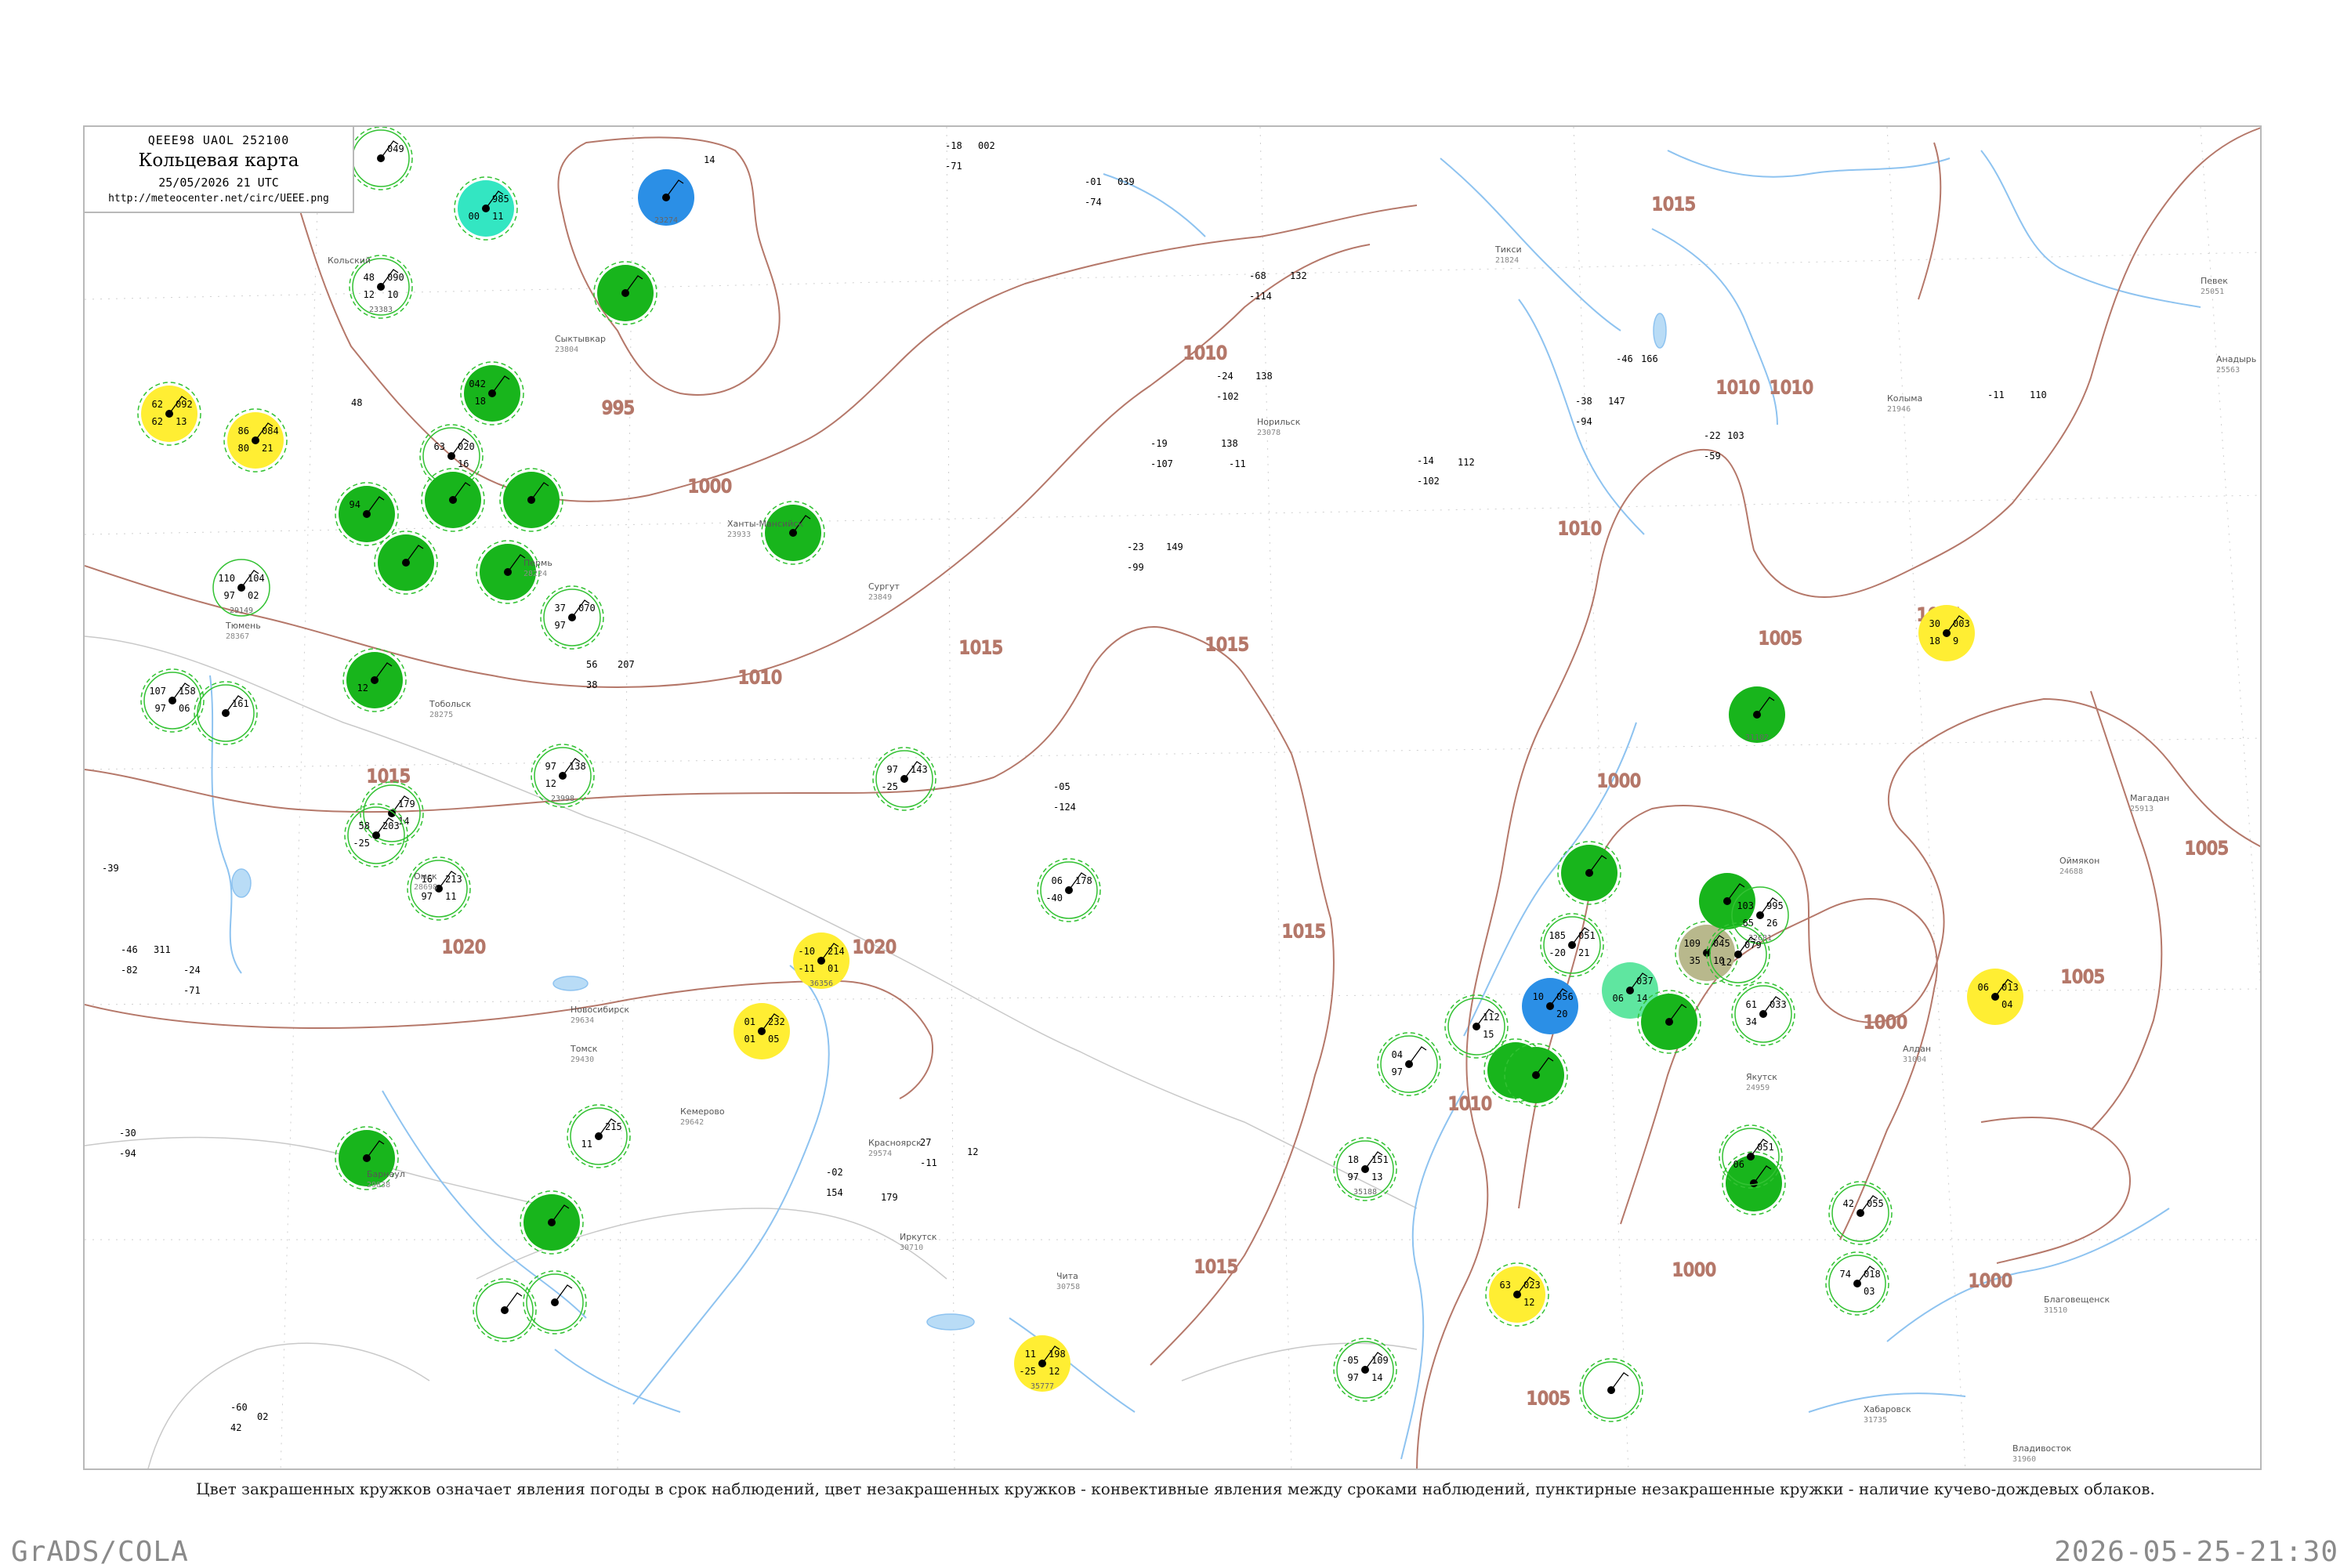  What do you see at coordinates (880, 1154) in the screenshot?
I see `place-index: 29574` at bounding box center [880, 1154].